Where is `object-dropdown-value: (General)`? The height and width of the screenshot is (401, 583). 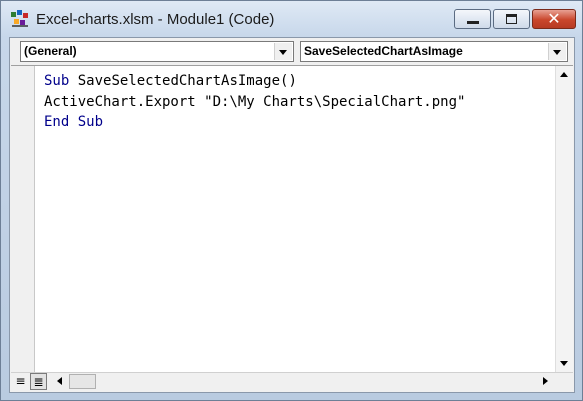 object-dropdown-value: (General) is located at coordinates (50, 51).